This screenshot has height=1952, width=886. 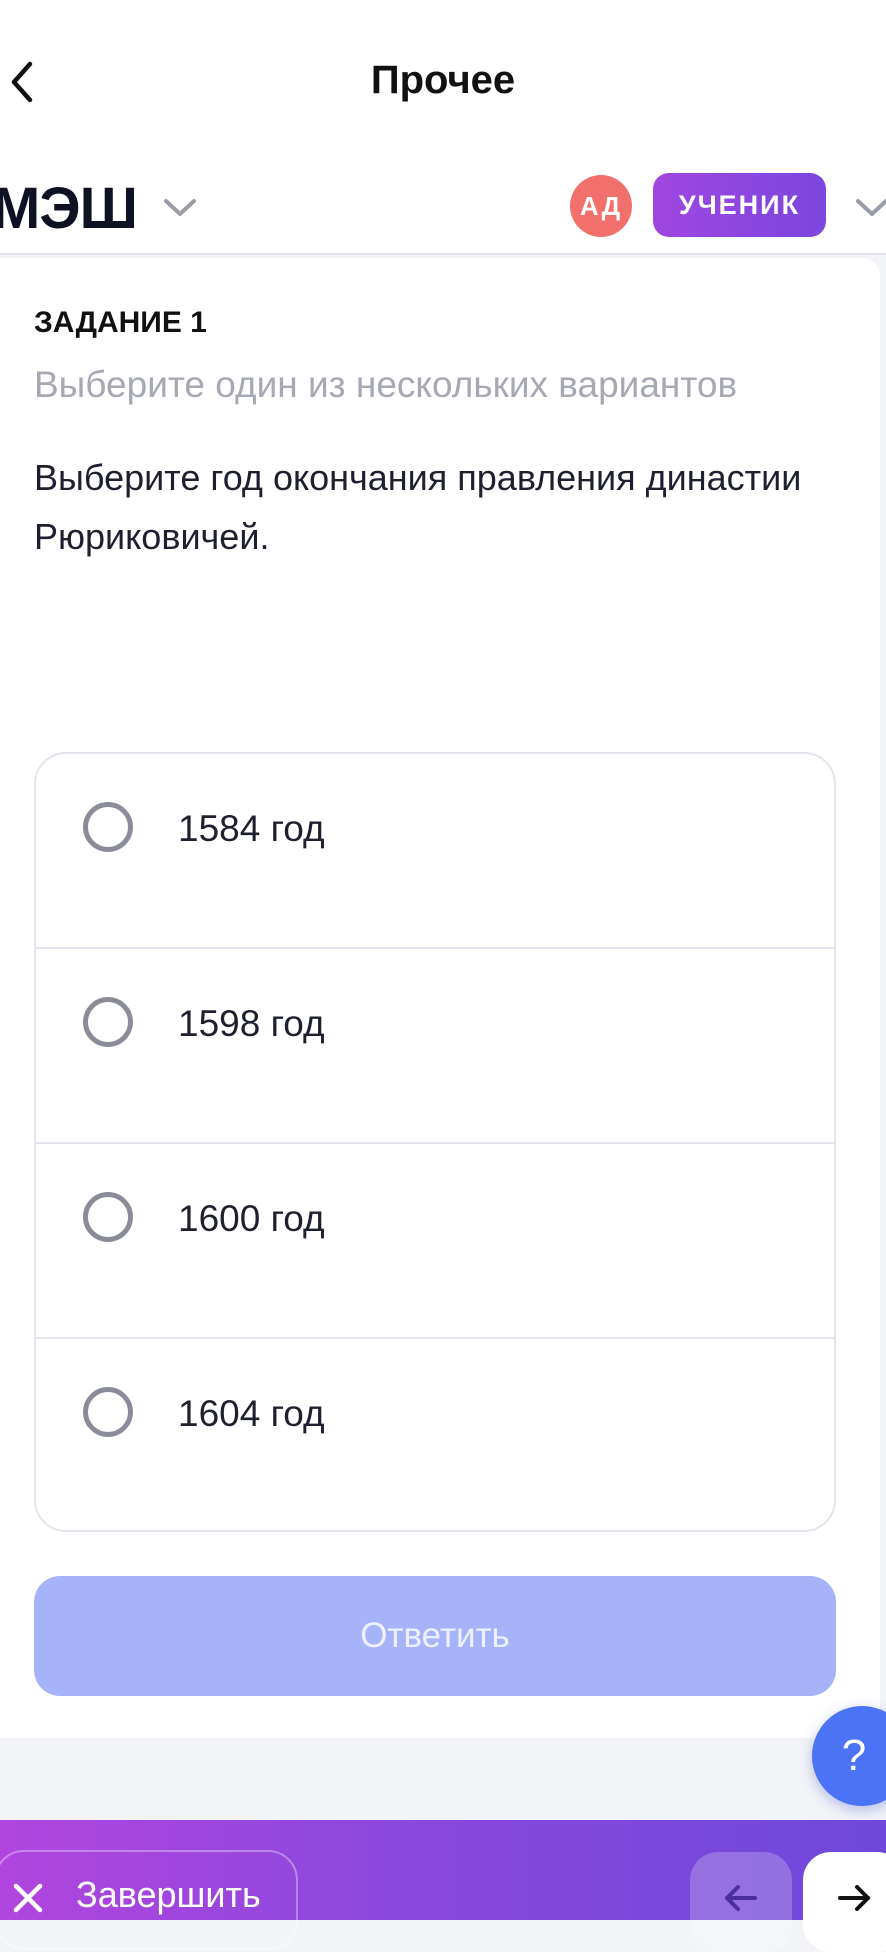 What do you see at coordinates (251, 828) in the screenshot?
I see `option-label: 1584 год` at bounding box center [251, 828].